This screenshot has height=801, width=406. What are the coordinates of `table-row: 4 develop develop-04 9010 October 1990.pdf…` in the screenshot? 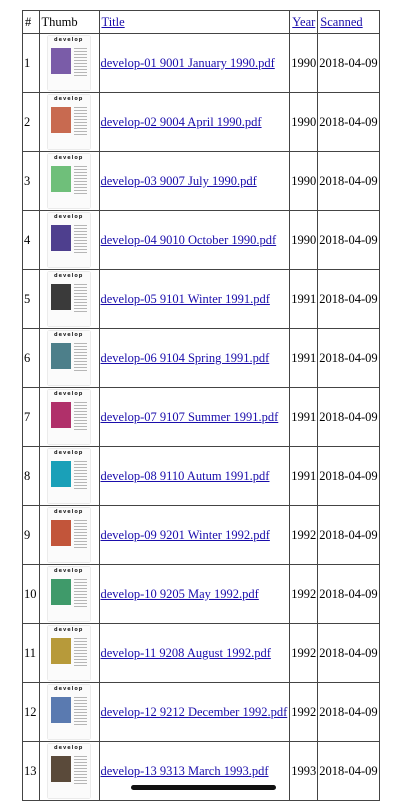 It's located at (201, 240).